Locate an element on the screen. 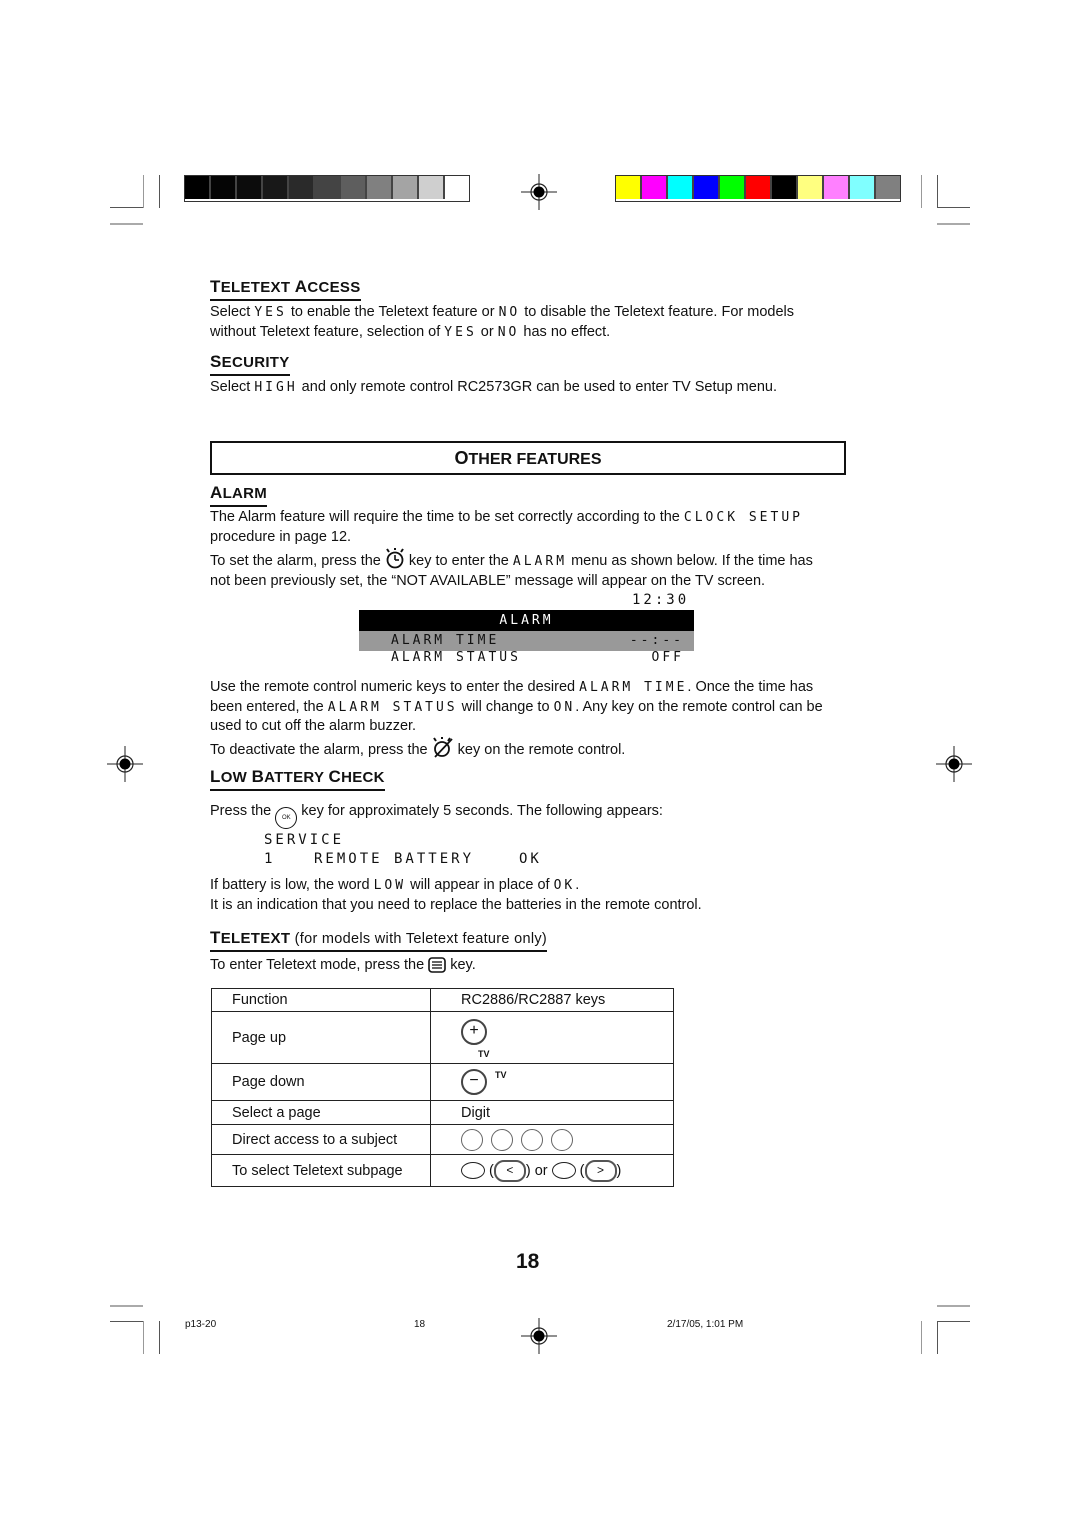 The height and width of the screenshot is (1528, 1080). ok-key-icon: OK is located at coordinates (286, 818).